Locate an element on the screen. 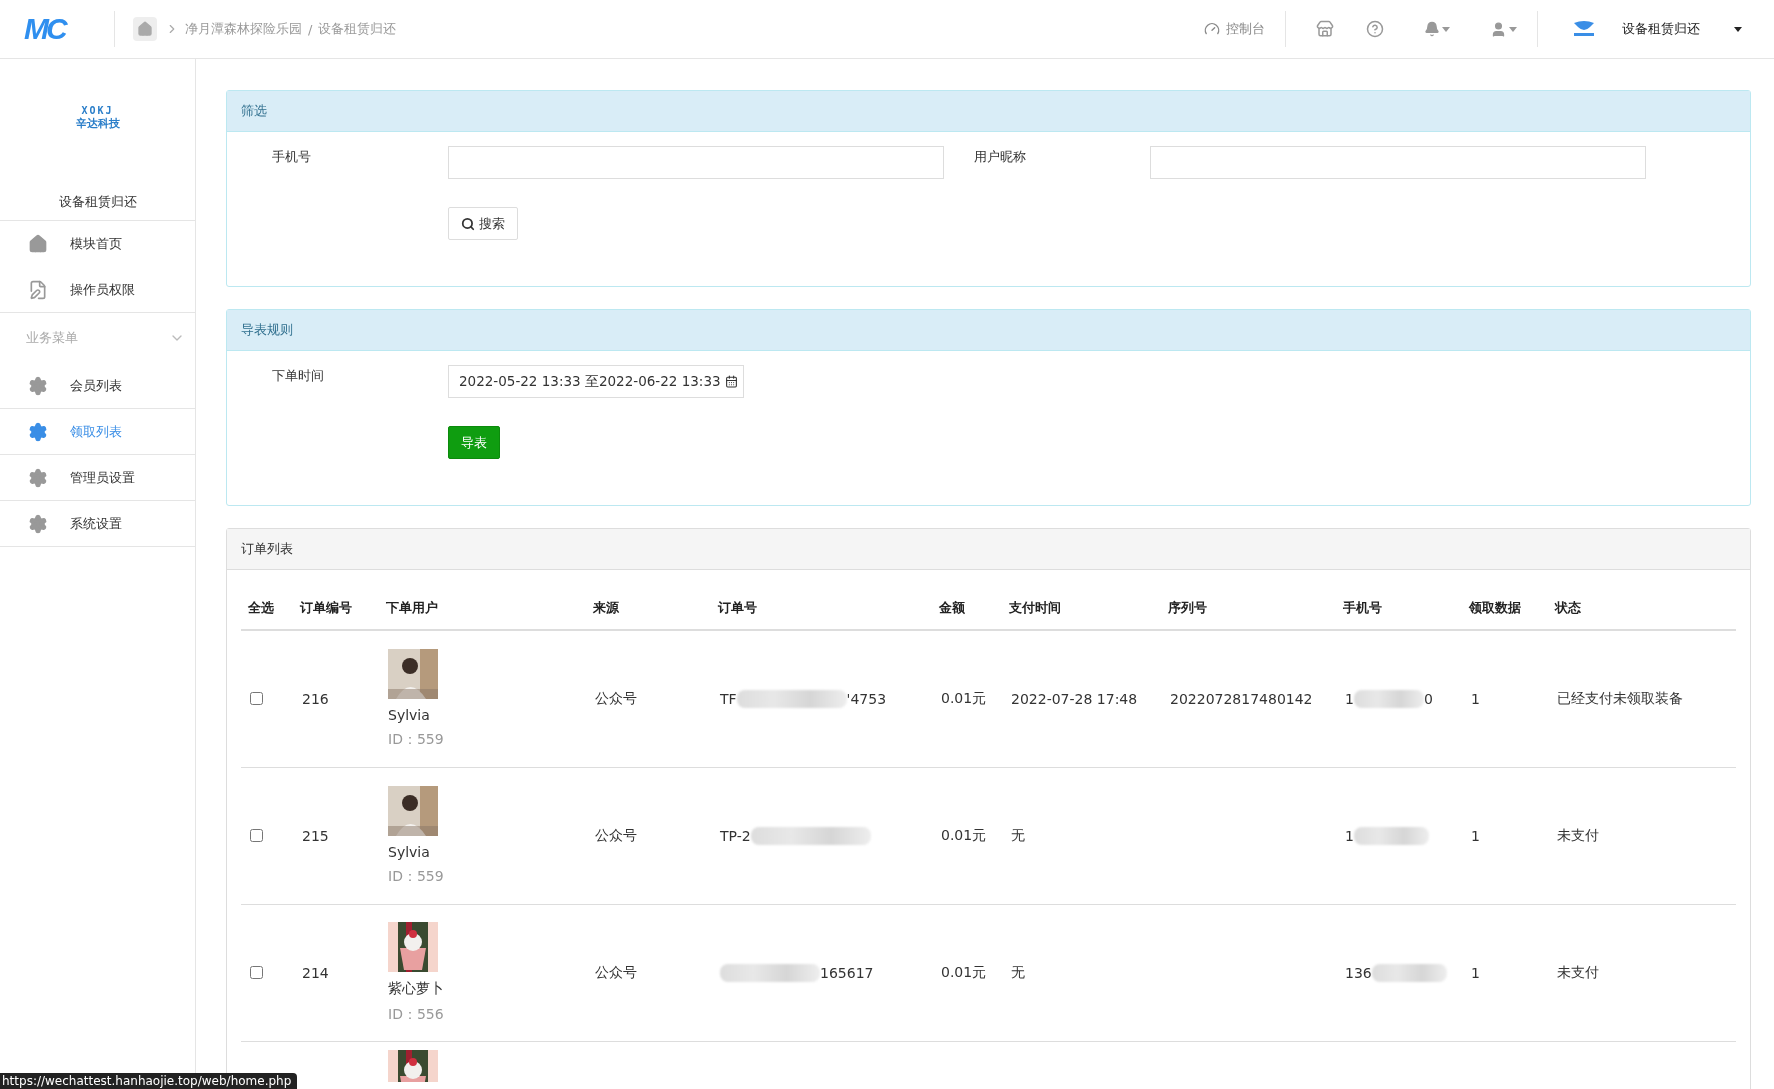 The image size is (1774, 1089). panel-header: 导表规则 is located at coordinates (988, 330).